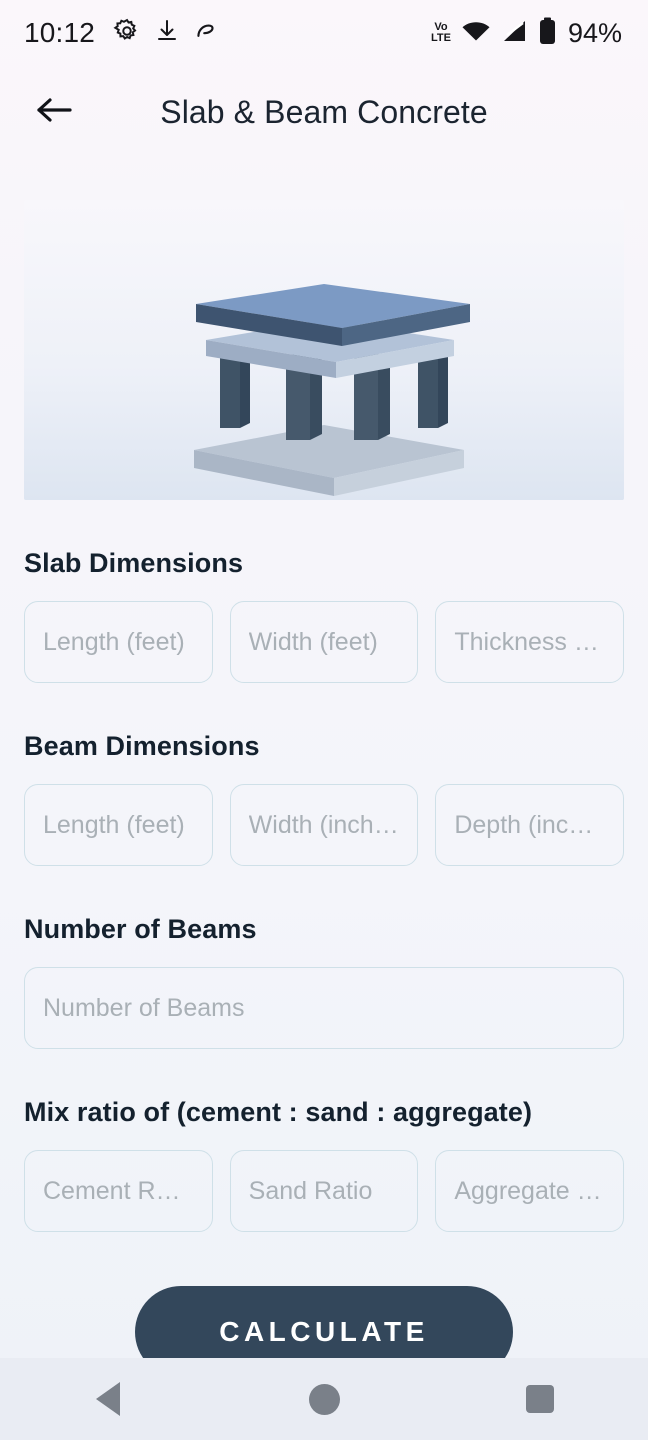 This screenshot has height=1440, width=648. Describe the element at coordinates (476, 33) in the screenshot. I see `wifi-icon` at that location.